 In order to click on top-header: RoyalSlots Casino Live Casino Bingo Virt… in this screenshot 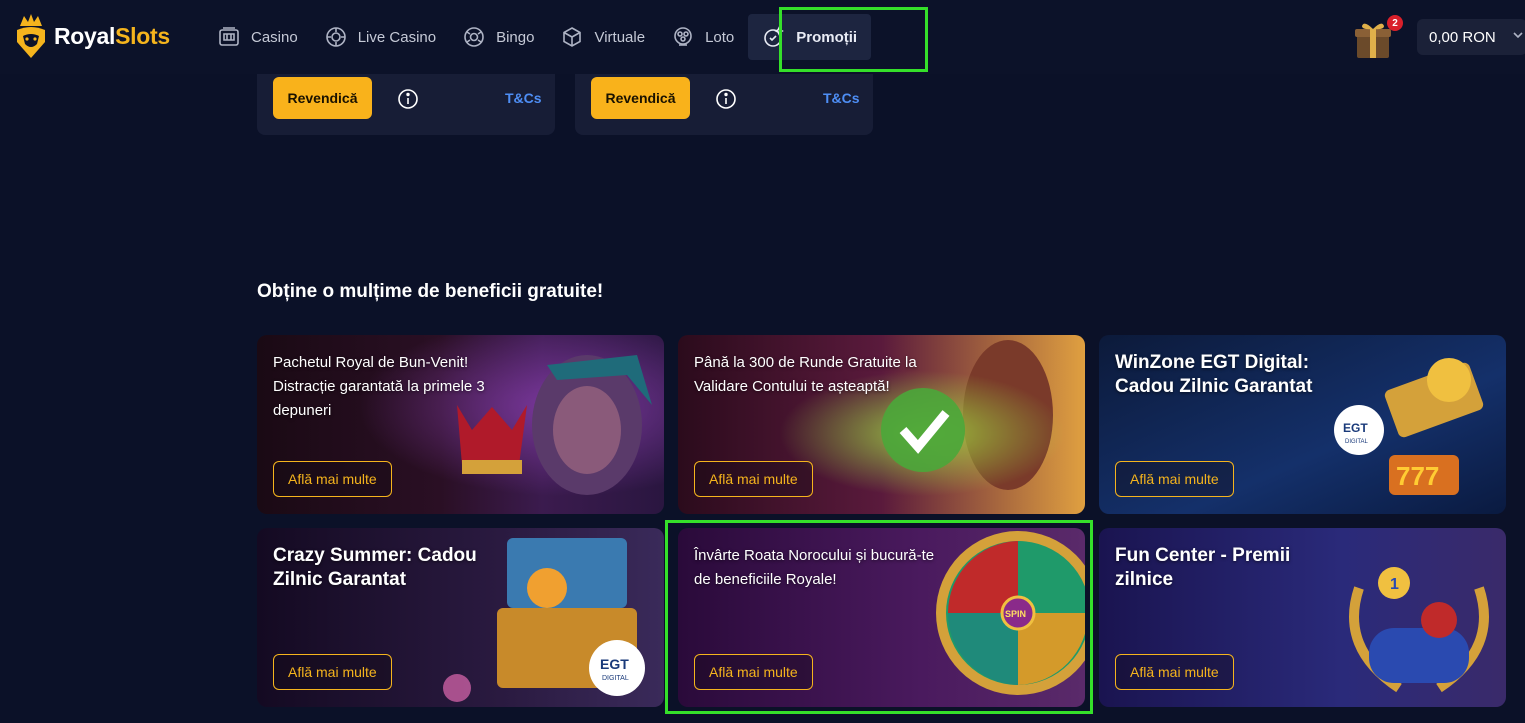, I will do `click(762, 37)`.